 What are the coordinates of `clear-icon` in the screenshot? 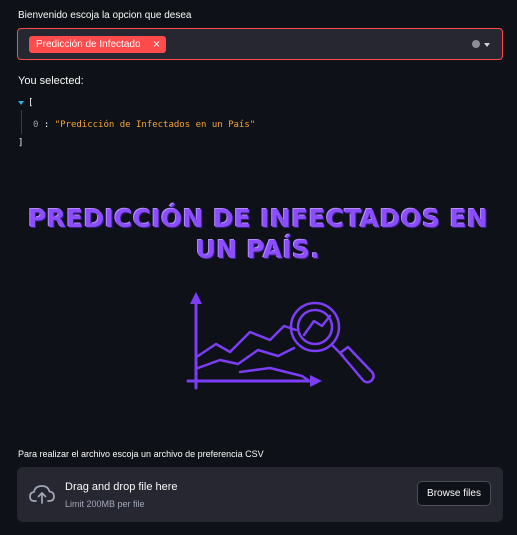 It's located at (476, 44).